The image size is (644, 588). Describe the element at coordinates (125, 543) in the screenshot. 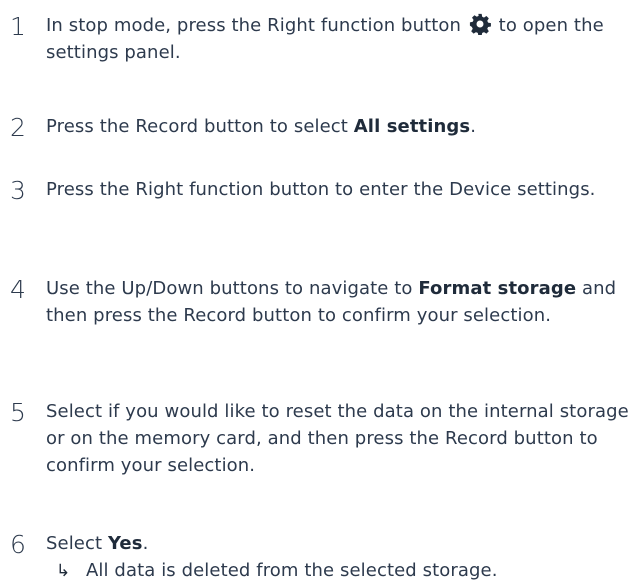

I see `bold-term: Yes` at that location.